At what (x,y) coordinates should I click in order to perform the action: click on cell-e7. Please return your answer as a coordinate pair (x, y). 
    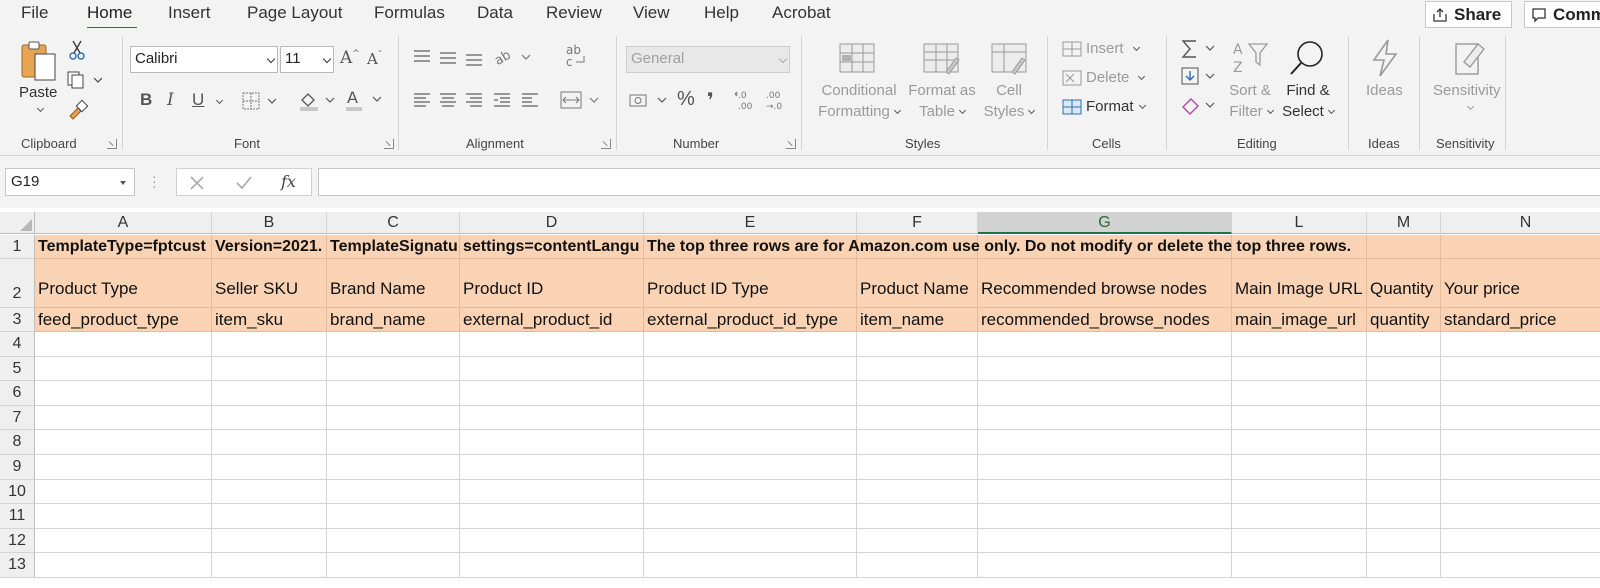
    Looking at the image, I should click on (750, 418).